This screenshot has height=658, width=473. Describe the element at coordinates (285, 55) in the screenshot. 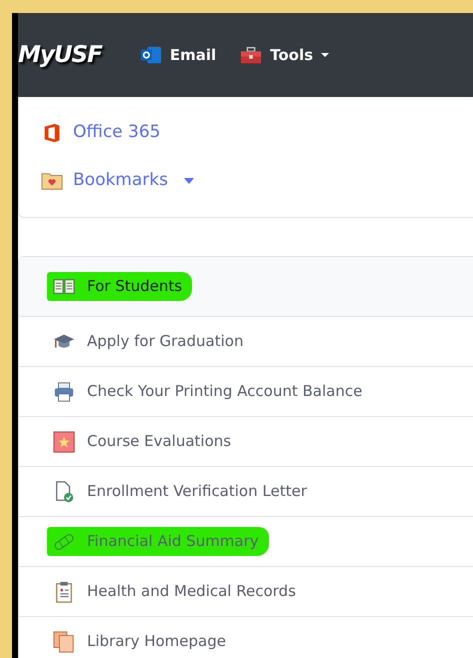

I see `nav-link: Tools` at that location.